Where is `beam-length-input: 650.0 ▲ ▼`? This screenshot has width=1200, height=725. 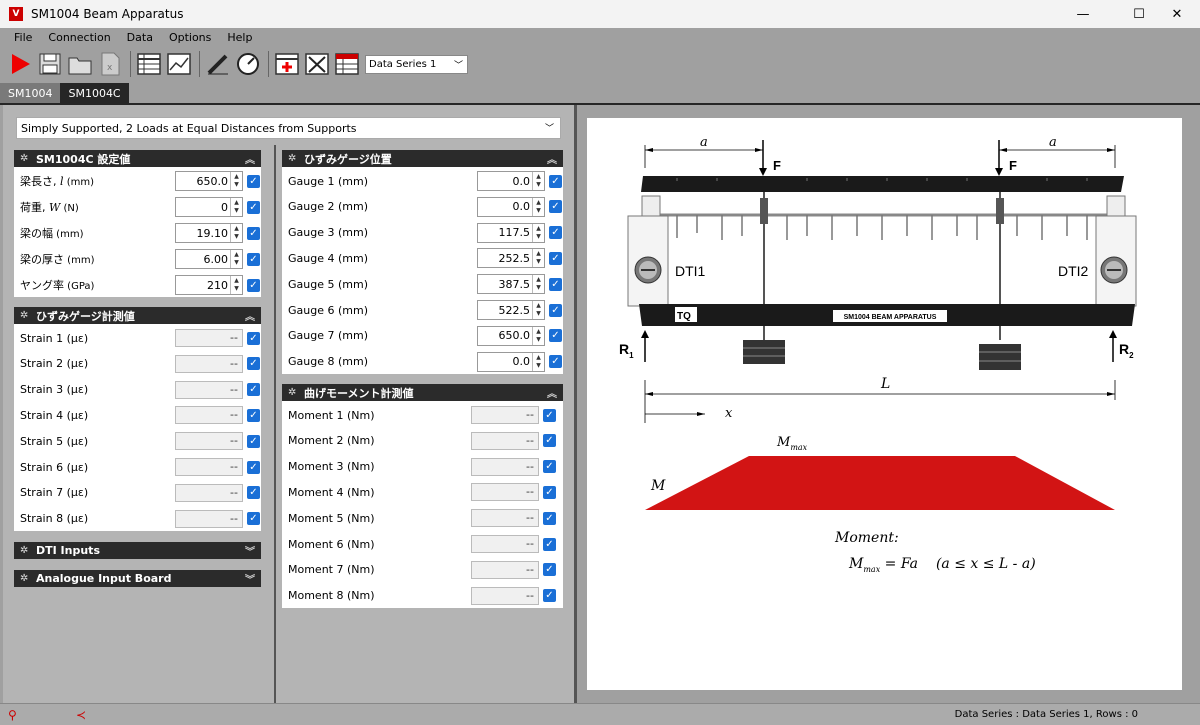
beam-length-input: 650.0 ▲ ▼ is located at coordinates (209, 181).